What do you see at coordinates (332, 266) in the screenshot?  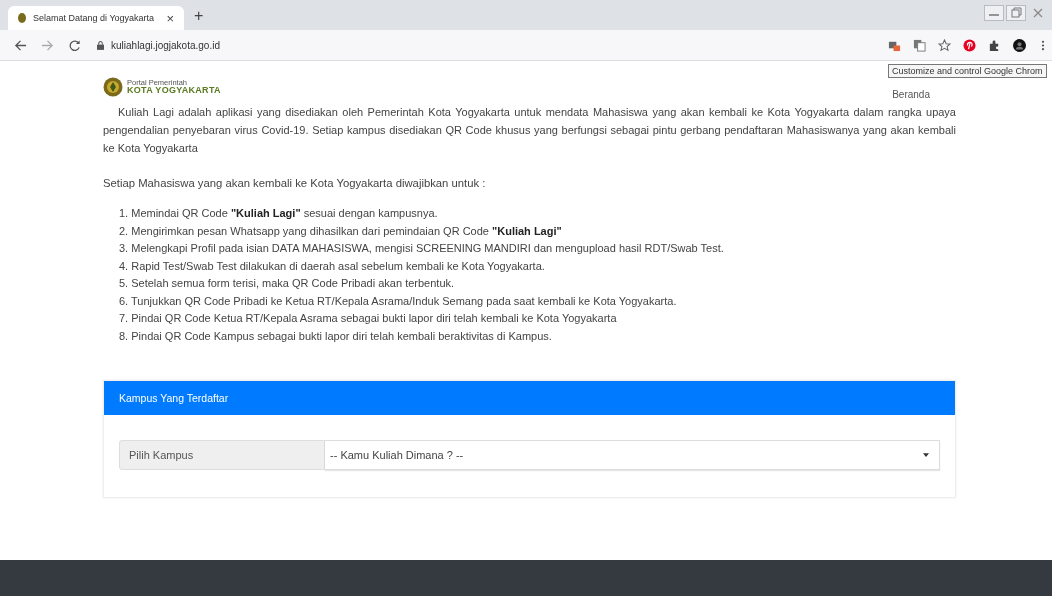 I see `list-item: 4. Rapid Test/Swab Test dilakukan di daerah asal sebelum kembali ke Kota Yogyakarta.` at bounding box center [332, 266].